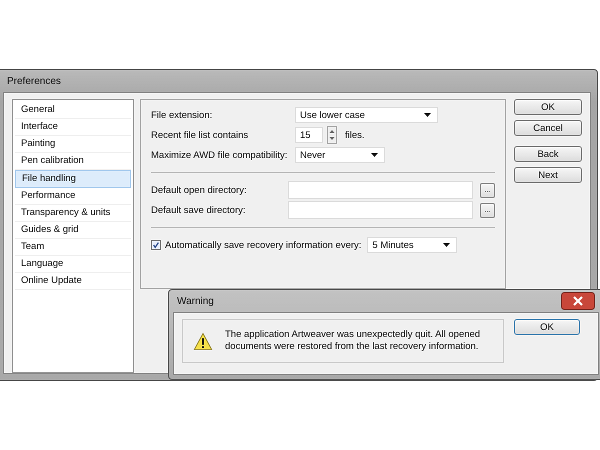  Describe the element at coordinates (73, 127) in the screenshot. I see `category-item: Interface` at that location.